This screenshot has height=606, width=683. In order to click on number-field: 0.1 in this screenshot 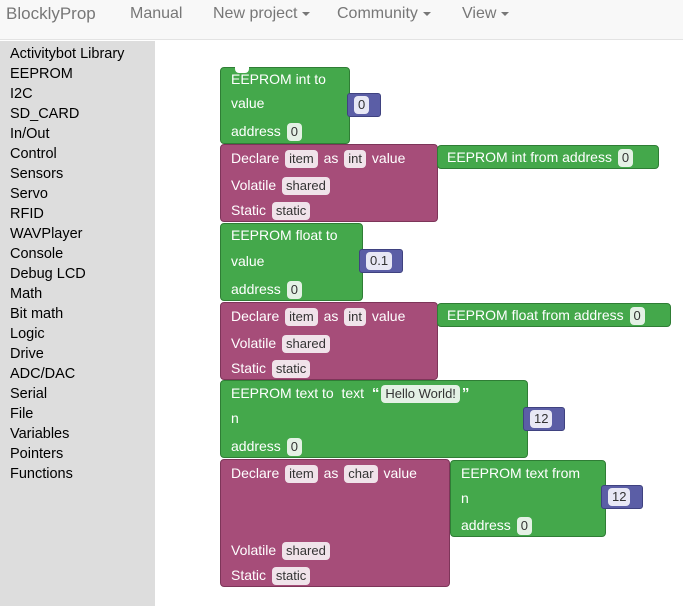, I will do `click(379, 261)`.